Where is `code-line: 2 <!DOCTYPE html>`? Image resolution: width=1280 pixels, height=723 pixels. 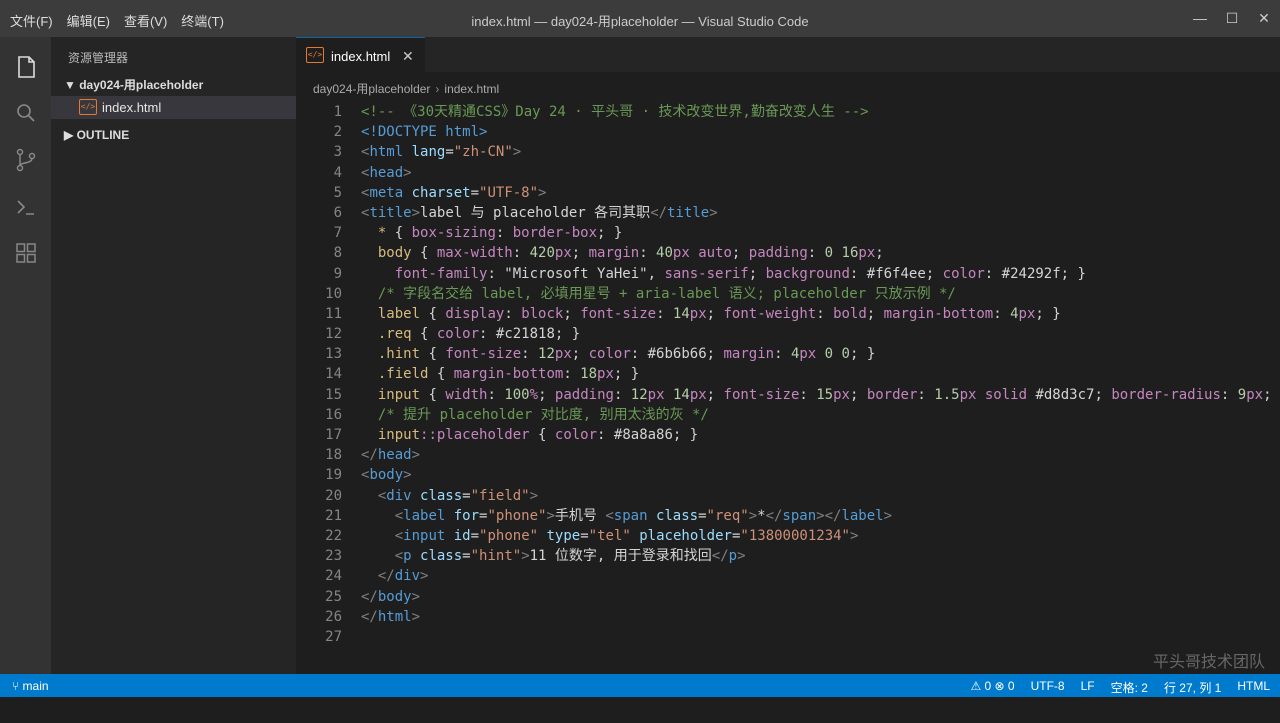 code-line: 2 <!DOCTYPE html> is located at coordinates (788, 132).